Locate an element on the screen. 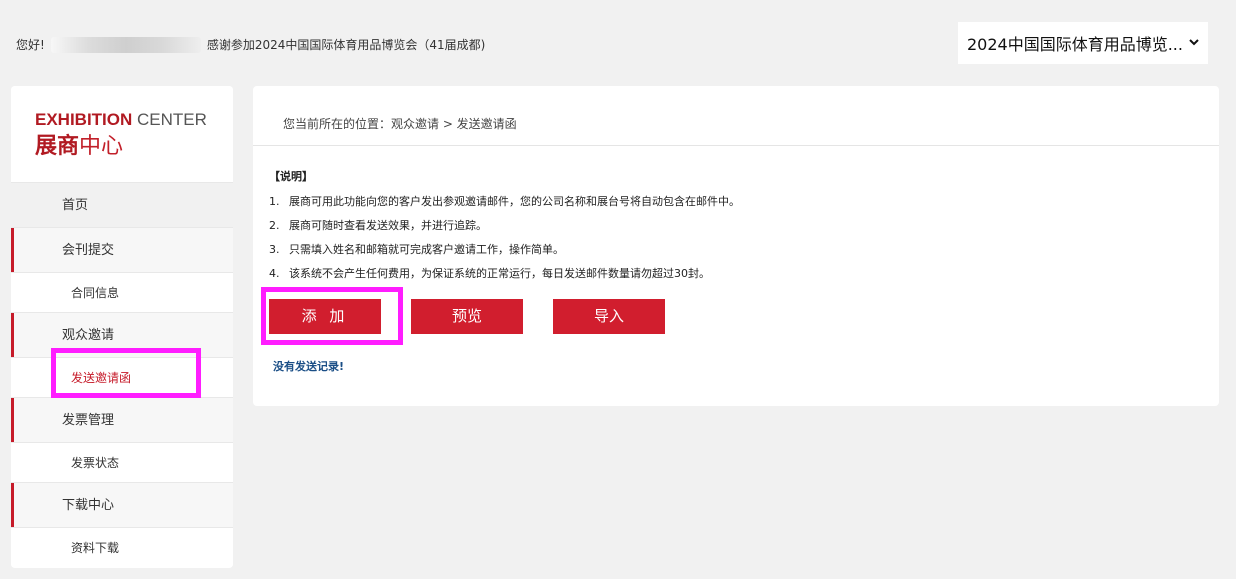  sidebar-item-invoice-management: 发票管理 is located at coordinates (122, 419).